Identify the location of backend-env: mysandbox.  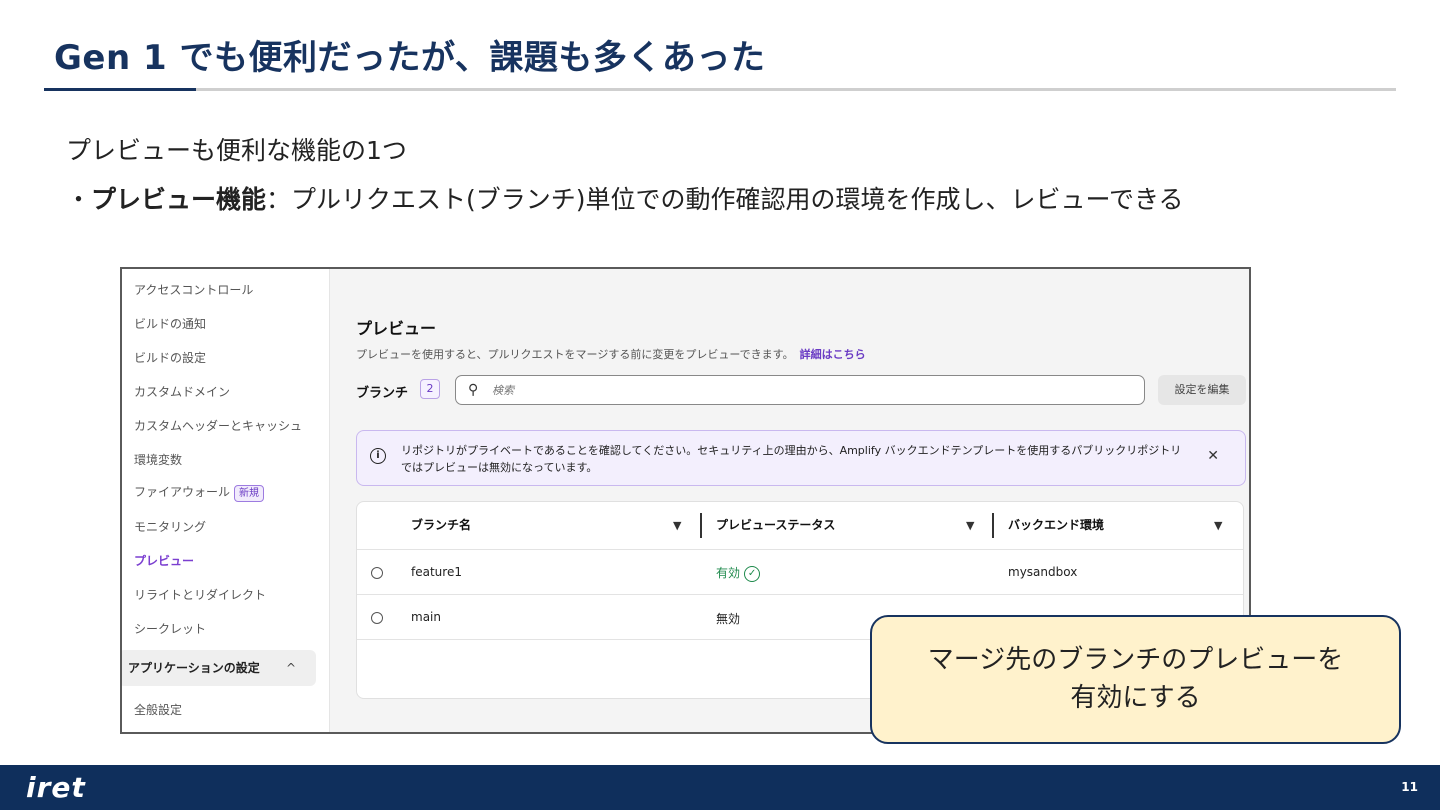
(1043, 572).